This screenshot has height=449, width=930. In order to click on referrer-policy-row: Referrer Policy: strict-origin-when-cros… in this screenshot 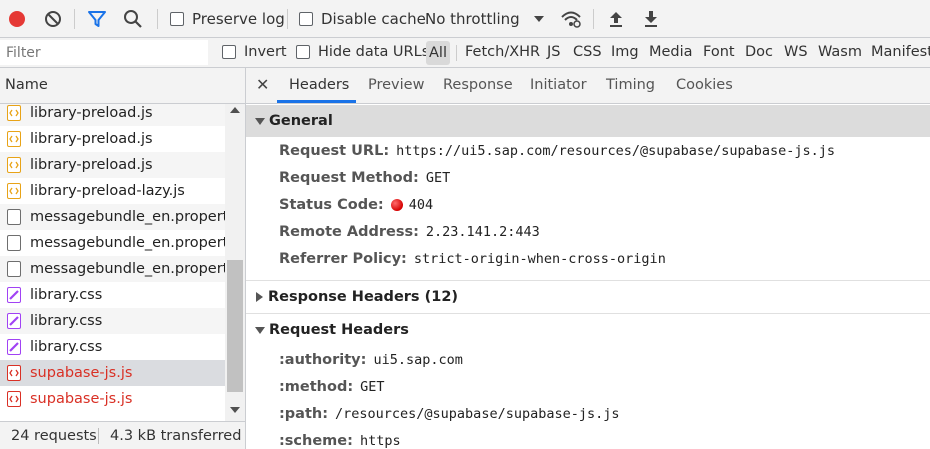, I will do `click(472, 259)`.